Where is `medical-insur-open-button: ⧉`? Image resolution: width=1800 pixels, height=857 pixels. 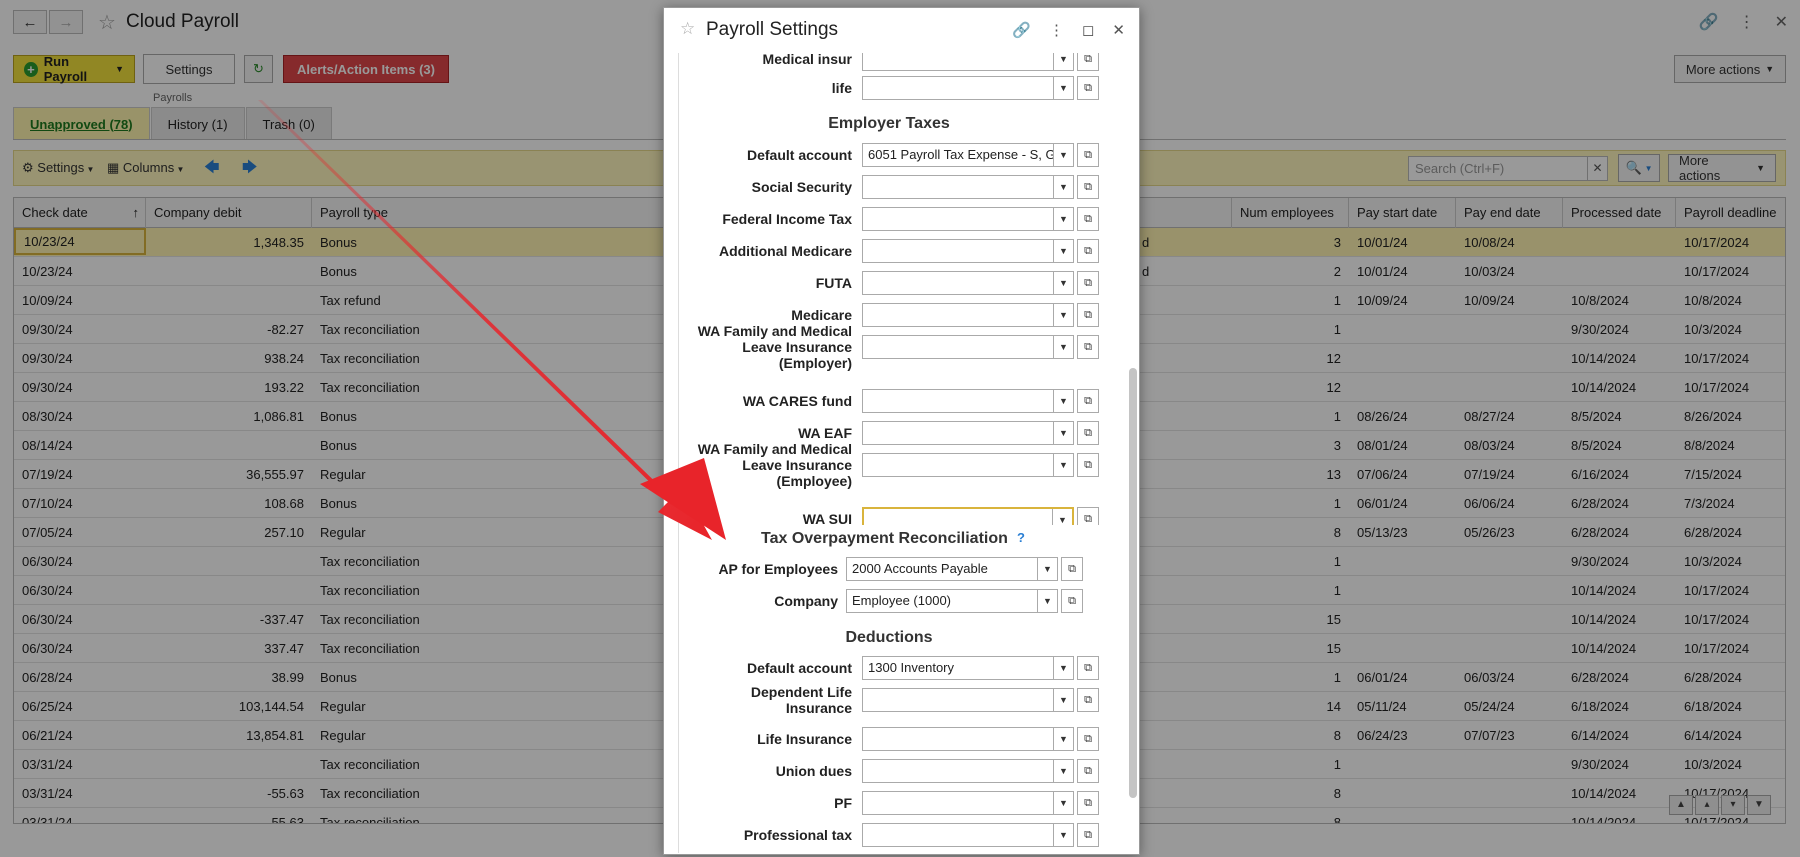 medical-insur-open-button: ⧉ is located at coordinates (1088, 62).